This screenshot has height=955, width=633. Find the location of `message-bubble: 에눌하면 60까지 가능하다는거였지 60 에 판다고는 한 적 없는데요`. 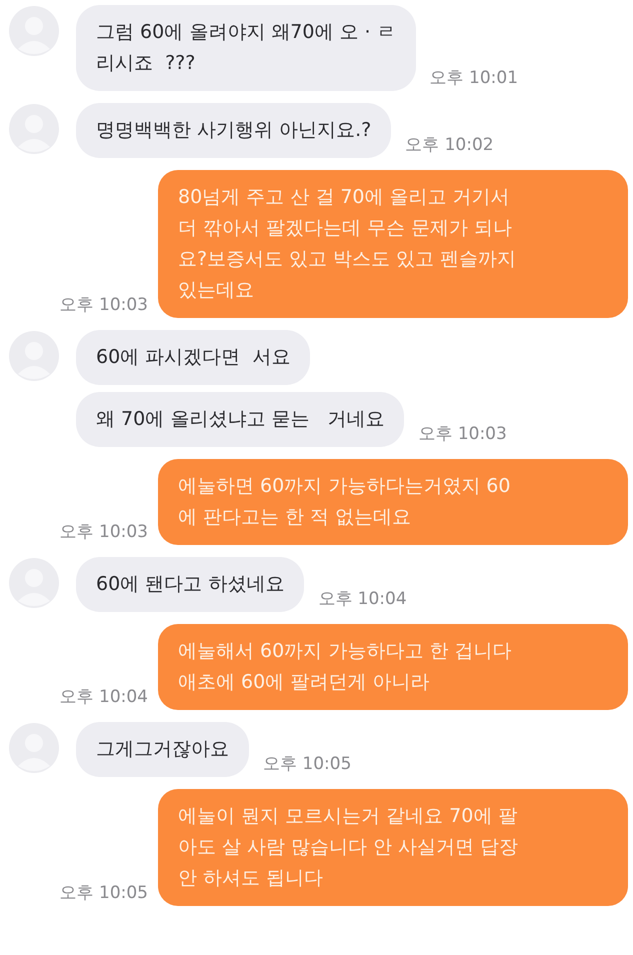

message-bubble: 에눌하면 60까지 가능하다는거였지 60 에 판다고는 한 적 없는데요 is located at coordinates (393, 502).